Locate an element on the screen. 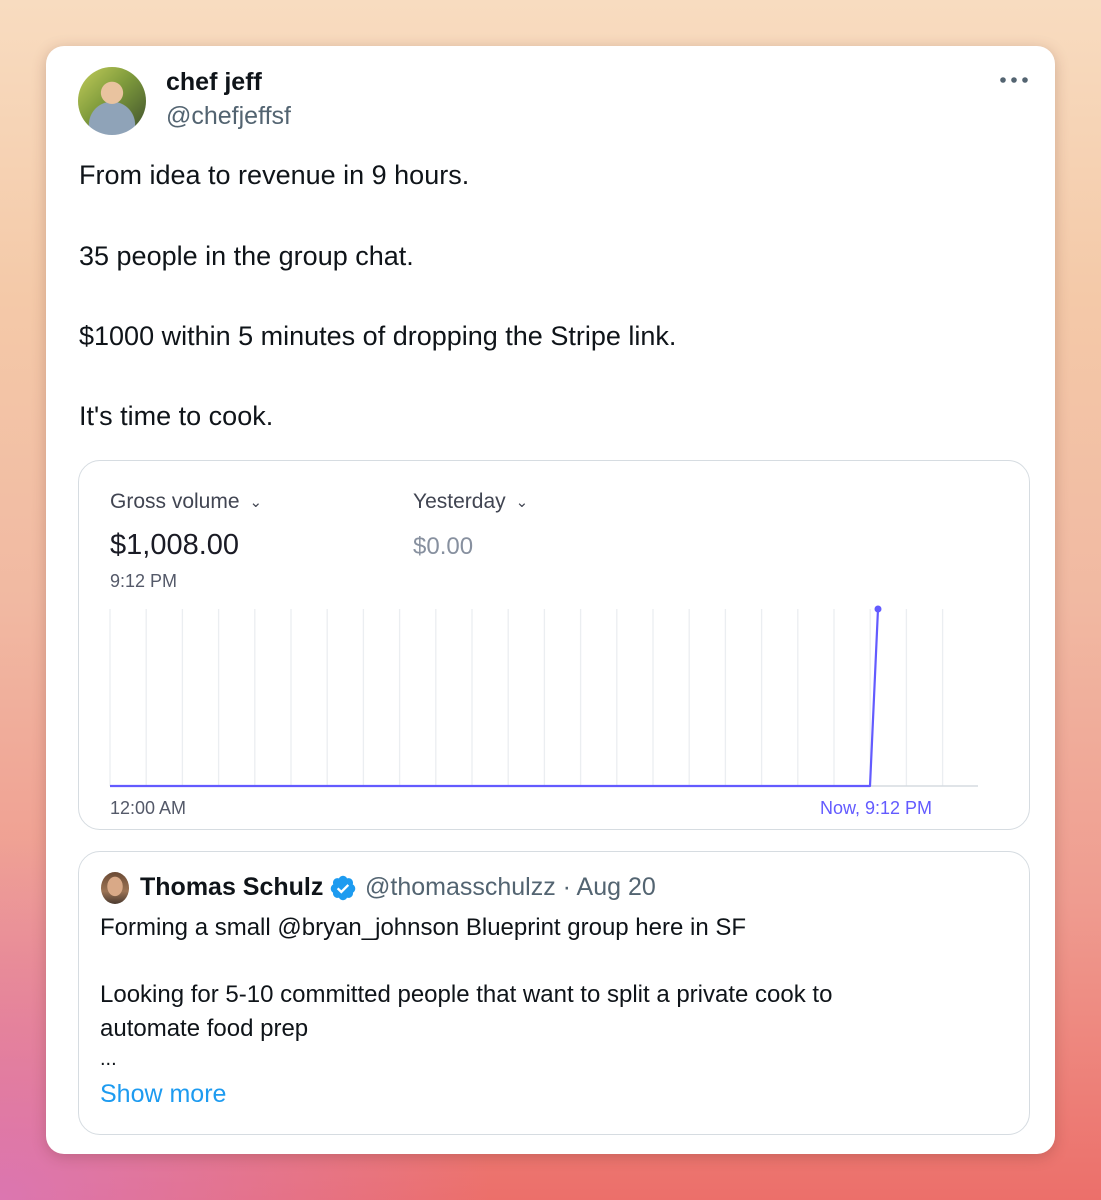  quoted-text-line: automate food prep is located at coordinates (204, 1028).